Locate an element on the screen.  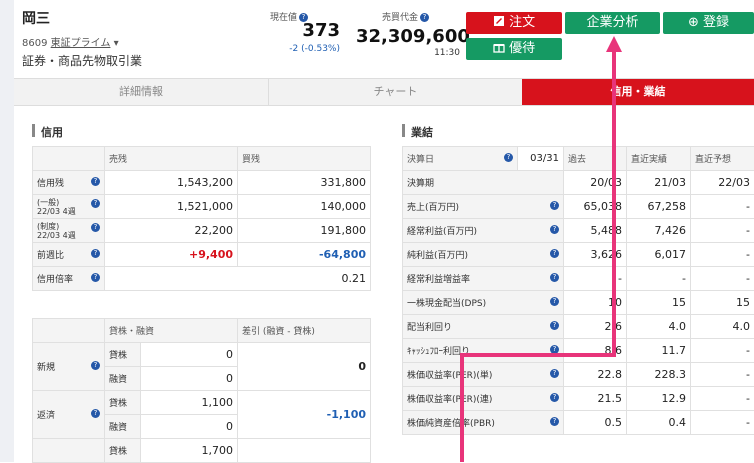
row-label: 株価純資産倍率(PBR)? is located at coordinates (483, 423).